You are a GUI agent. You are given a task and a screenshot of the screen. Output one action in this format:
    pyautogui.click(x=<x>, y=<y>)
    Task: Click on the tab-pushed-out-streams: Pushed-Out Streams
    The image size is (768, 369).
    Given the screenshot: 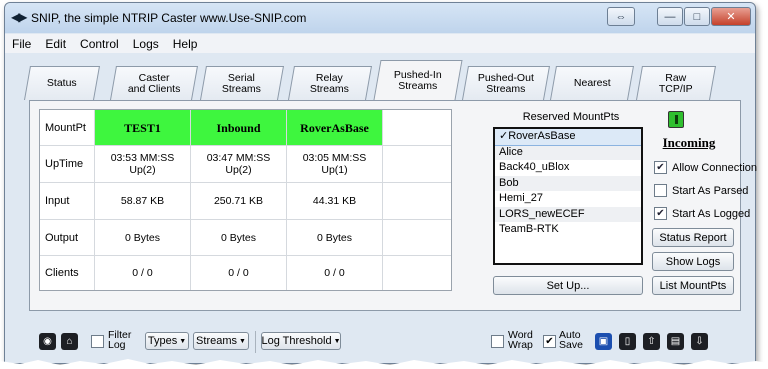 What is the action you would take?
    pyautogui.click(x=506, y=83)
    